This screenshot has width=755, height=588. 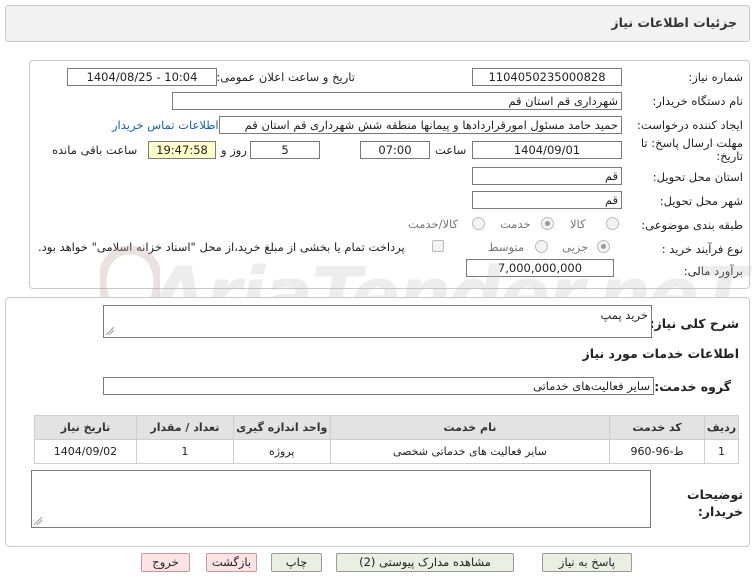 I want to click on category-service-label: خدمت, so click(x=515, y=224).